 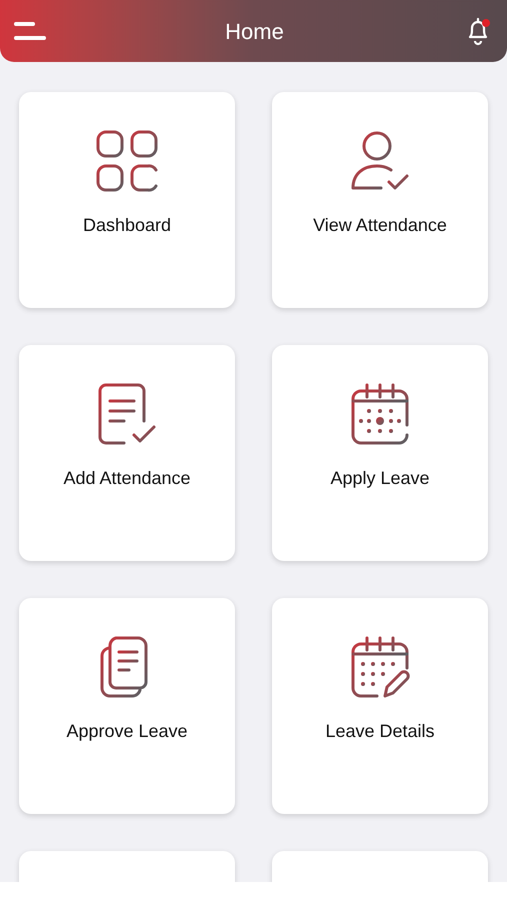 What do you see at coordinates (380, 200) in the screenshot?
I see `menu-tile: View Attendance` at bounding box center [380, 200].